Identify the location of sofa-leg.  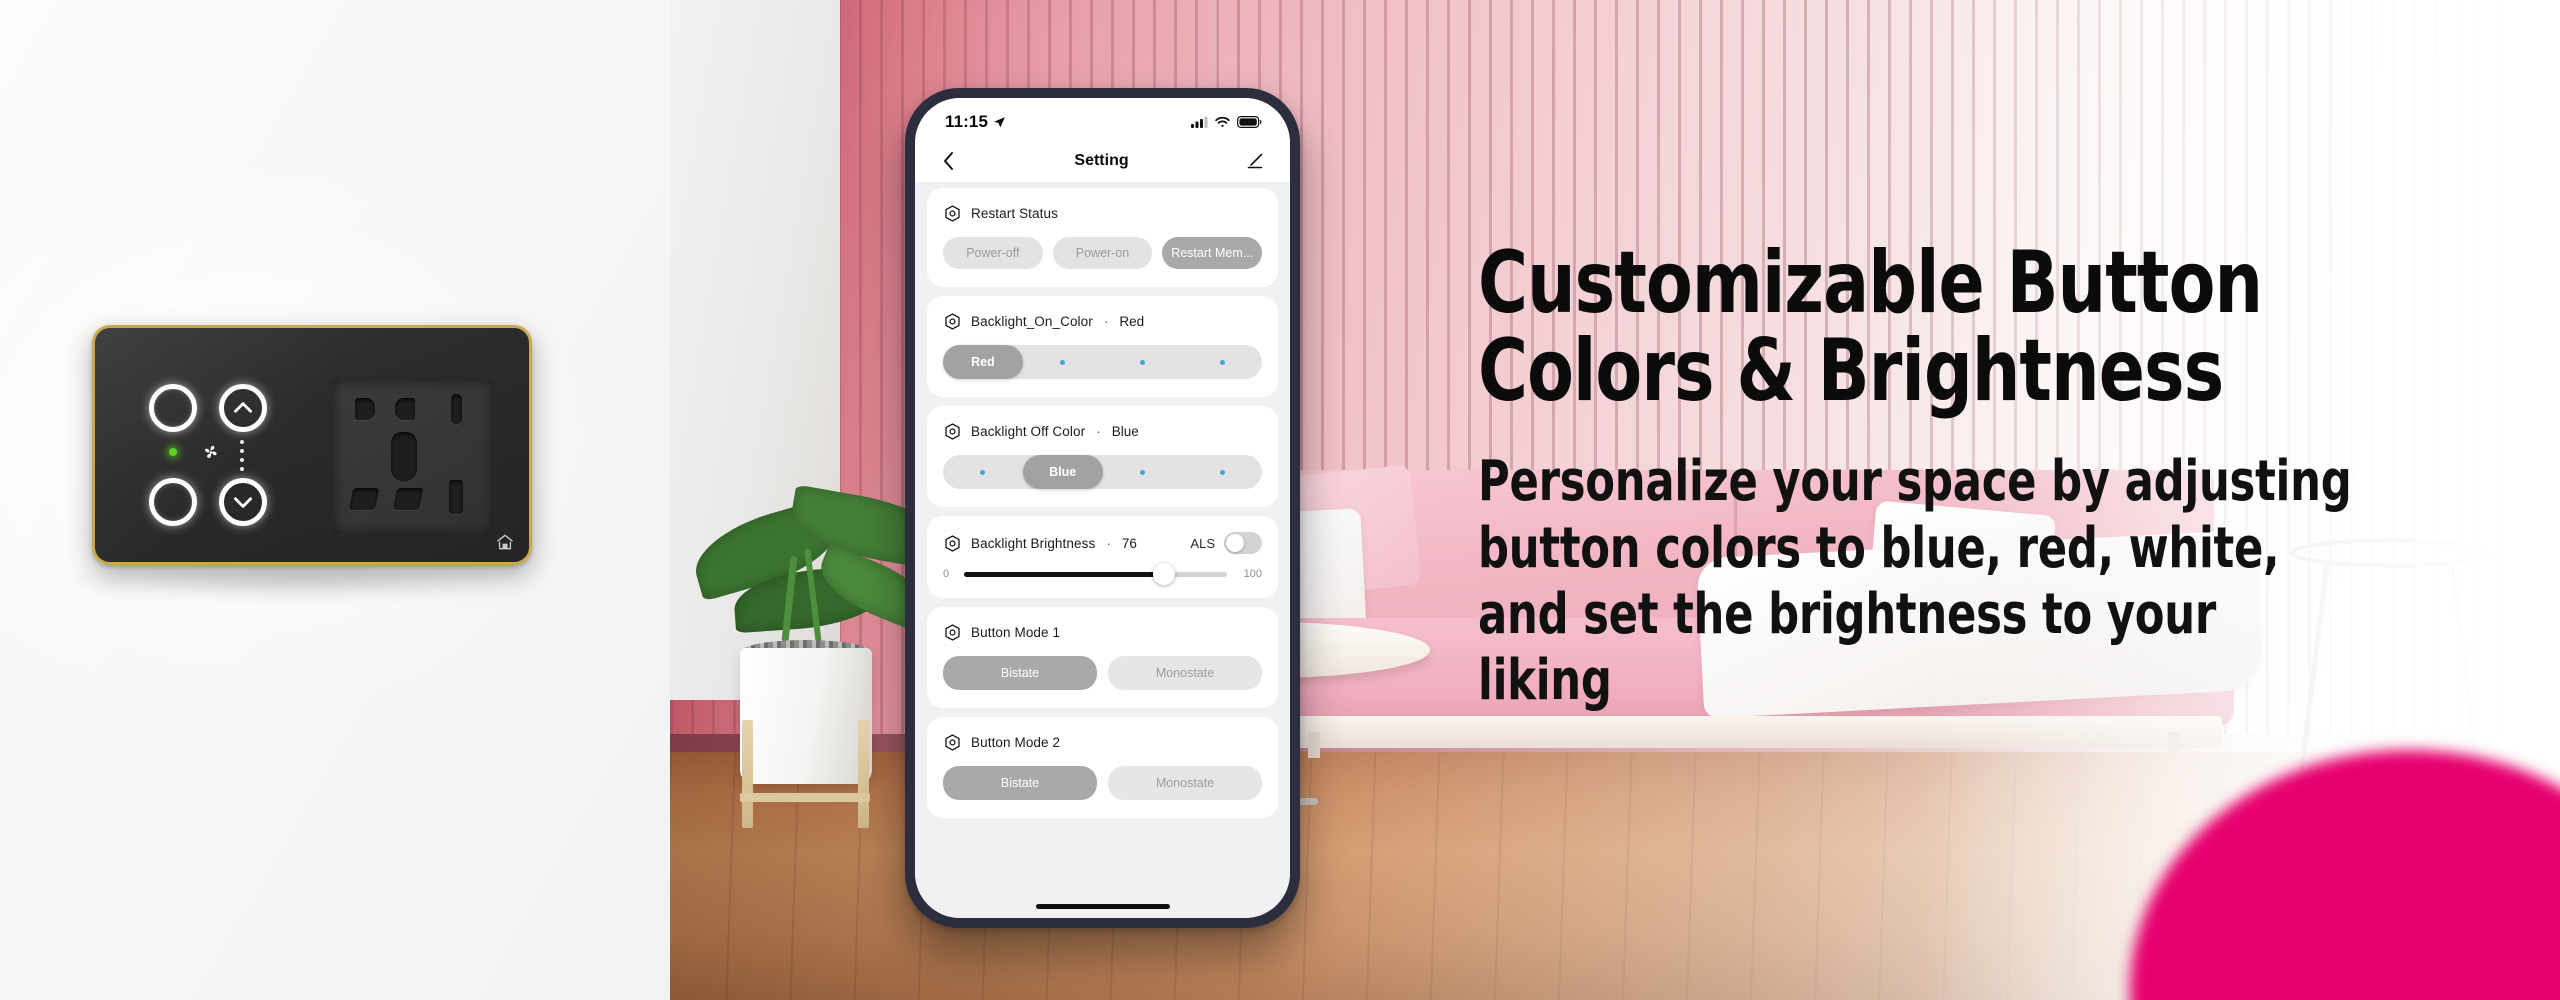
(2174, 745).